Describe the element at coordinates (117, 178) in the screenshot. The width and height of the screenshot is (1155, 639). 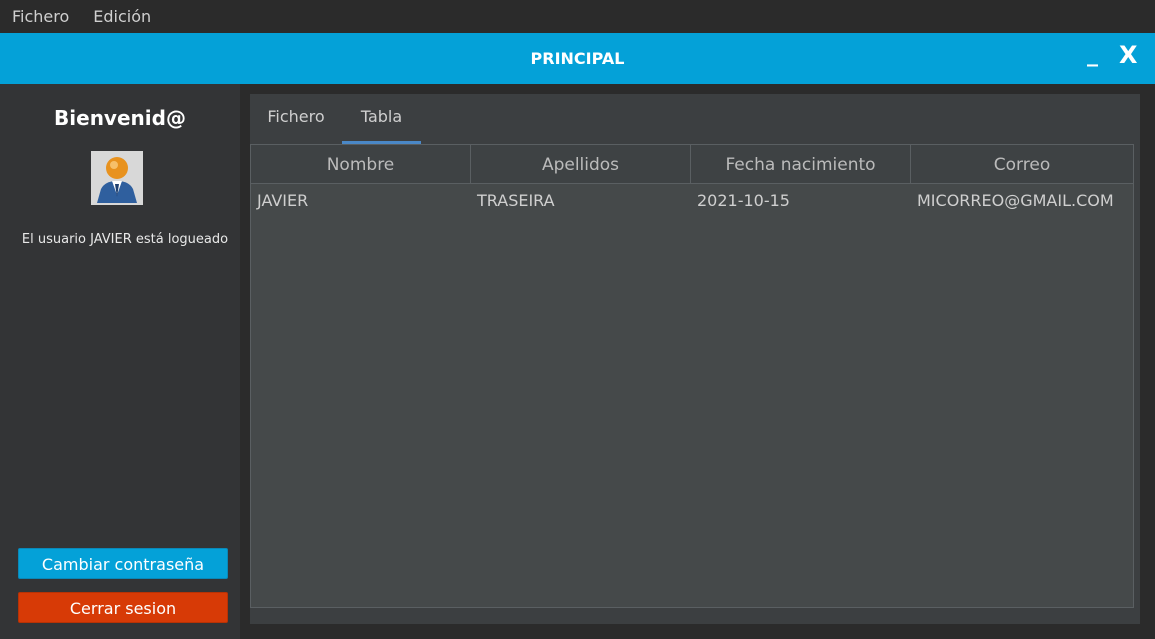
I see `user-avatar-icon` at that location.